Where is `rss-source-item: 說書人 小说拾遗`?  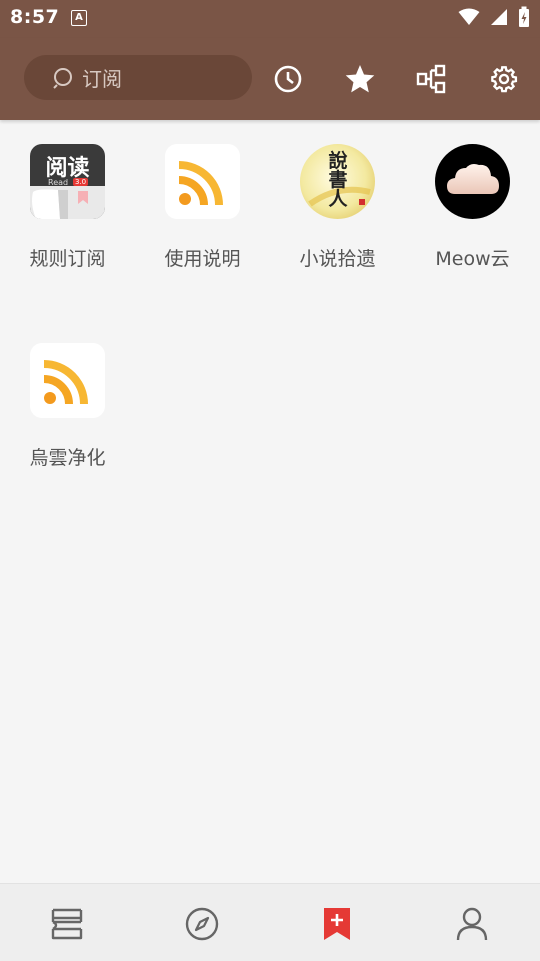 rss-source-item: 說書人 小说拾遗 is located at coordinates (337, 220).